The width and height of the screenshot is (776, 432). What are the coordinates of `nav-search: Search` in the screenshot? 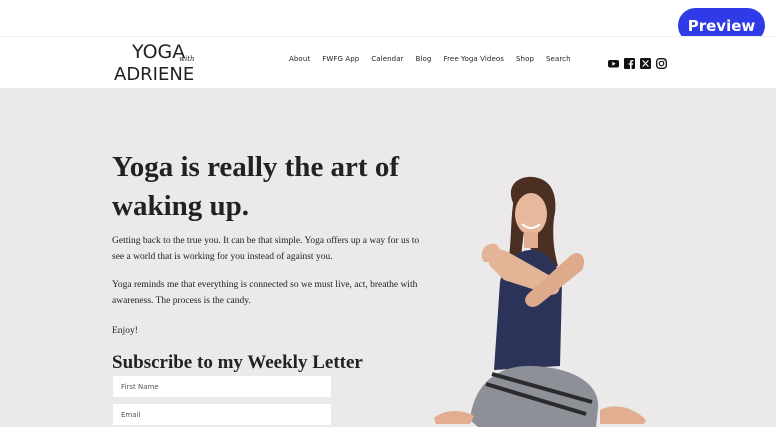 It's located at (558, 59).